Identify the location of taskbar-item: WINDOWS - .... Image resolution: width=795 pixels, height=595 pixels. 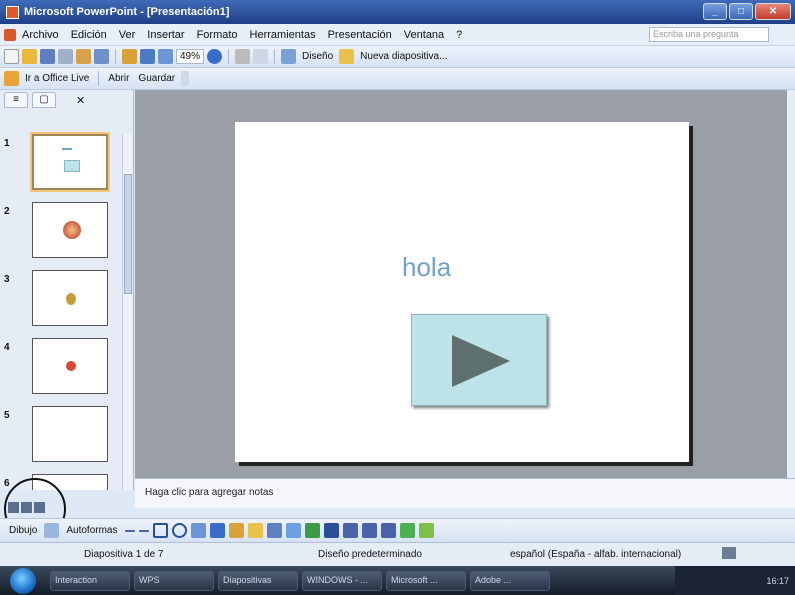
(342, 580).